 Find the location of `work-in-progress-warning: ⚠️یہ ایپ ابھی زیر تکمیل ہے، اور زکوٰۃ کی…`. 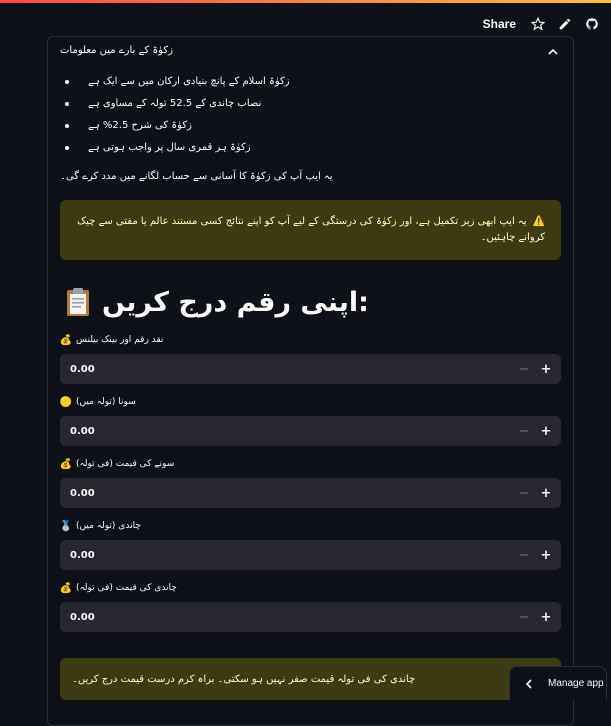

work-in-progress-warning: ⚠️یہ ایپ ابھی زیر تکمیل ہے، اور زکوٰۃ کی… is located at coordinates (310, 230).